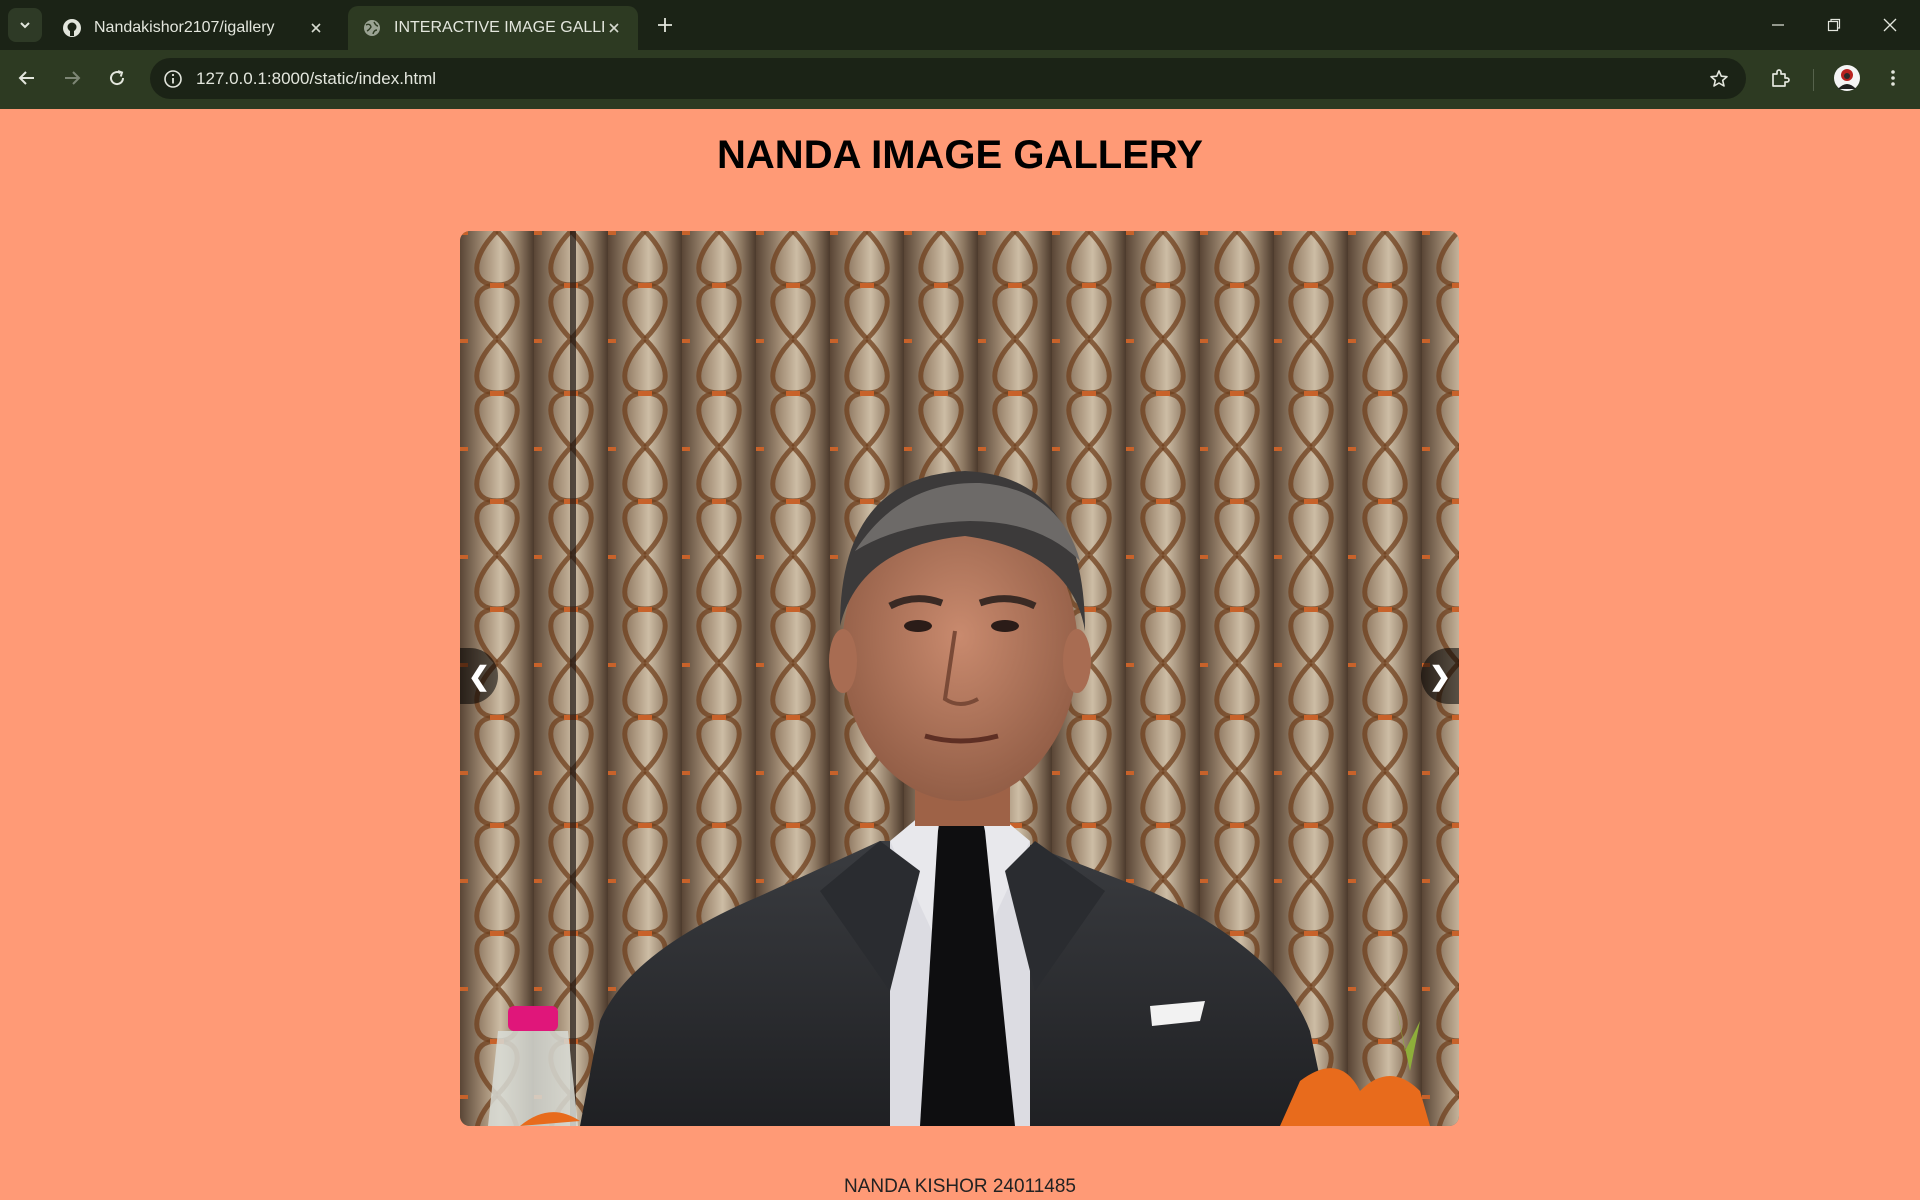 The width and height of the screenshot is (1920, 1200). I want to click on url-text: 127.0.0.1:8000/static/index.html, so click(316, 78).